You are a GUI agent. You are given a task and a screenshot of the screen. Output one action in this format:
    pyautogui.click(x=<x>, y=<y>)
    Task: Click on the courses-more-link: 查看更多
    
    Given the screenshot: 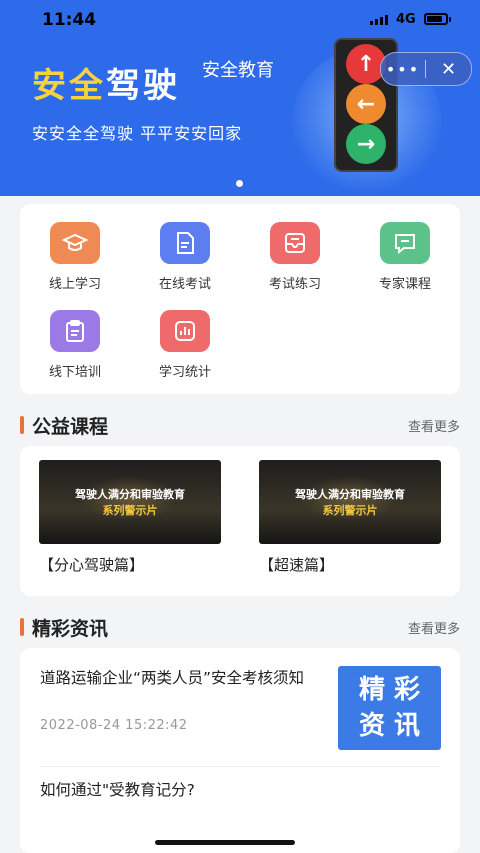 What is the action you would take?
    pyautogui.click(x=434, y=425)
    